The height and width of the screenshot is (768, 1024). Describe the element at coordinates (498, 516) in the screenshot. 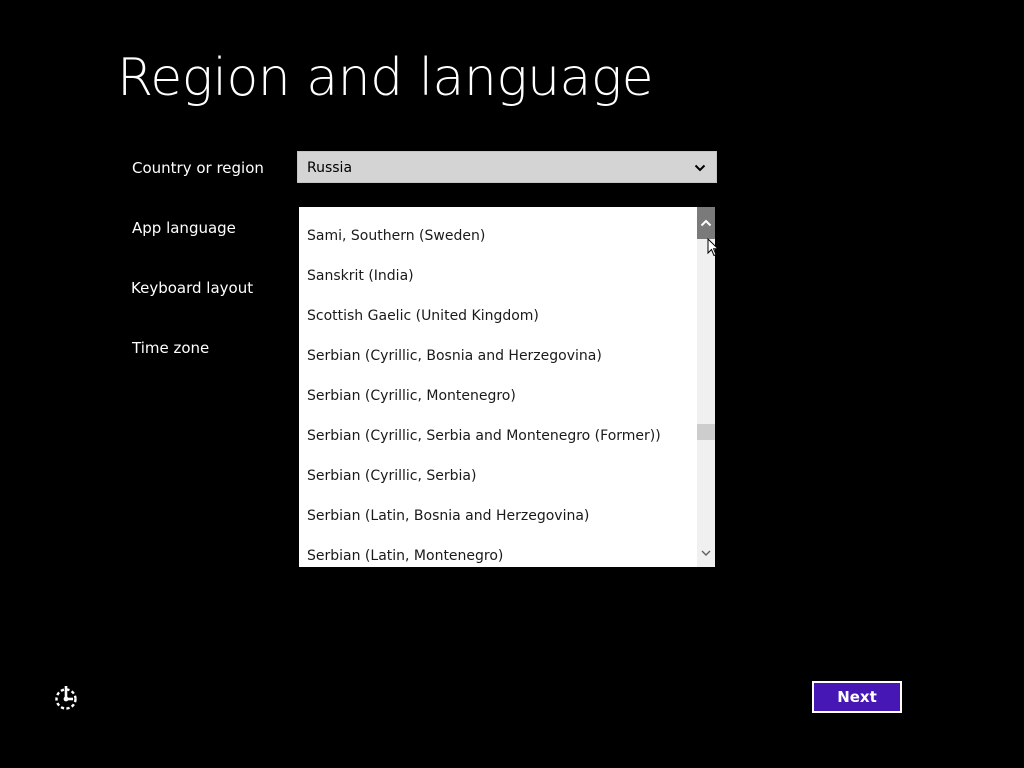

I see `language-option: Serbian (Latin, Bosnia and Herzegovina)` at that location.